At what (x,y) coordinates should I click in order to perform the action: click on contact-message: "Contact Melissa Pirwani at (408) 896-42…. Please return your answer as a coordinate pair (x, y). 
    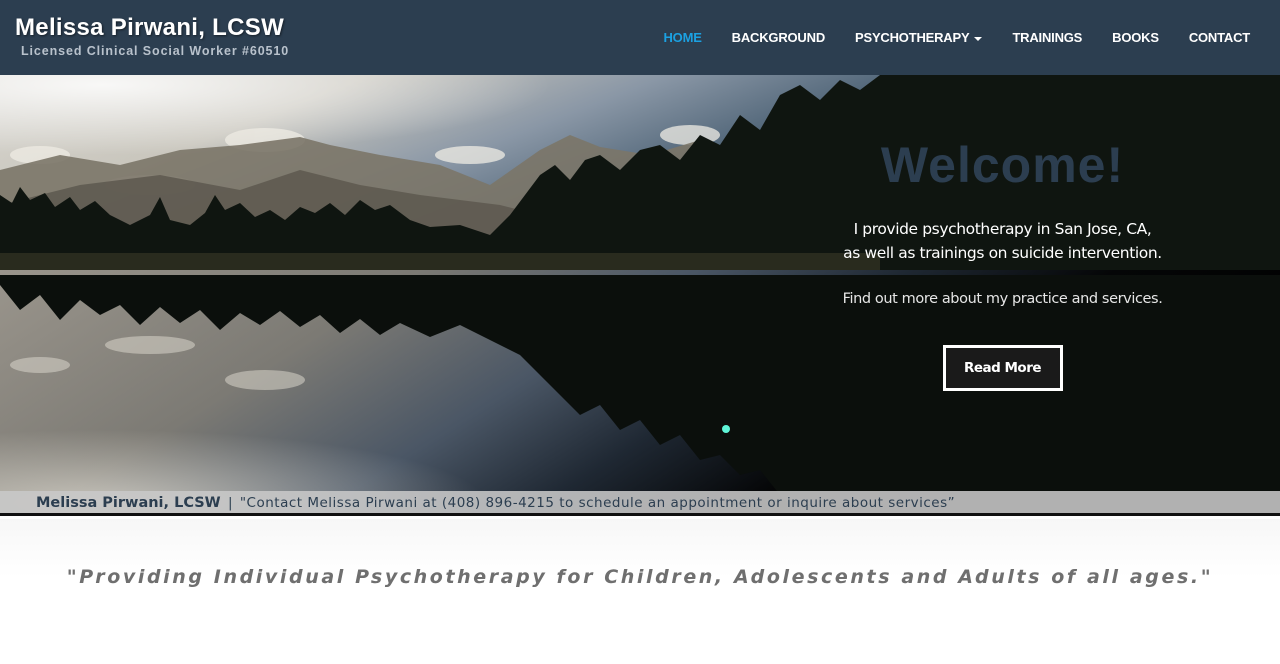
    Looking at the image, I should click on (597, 503).